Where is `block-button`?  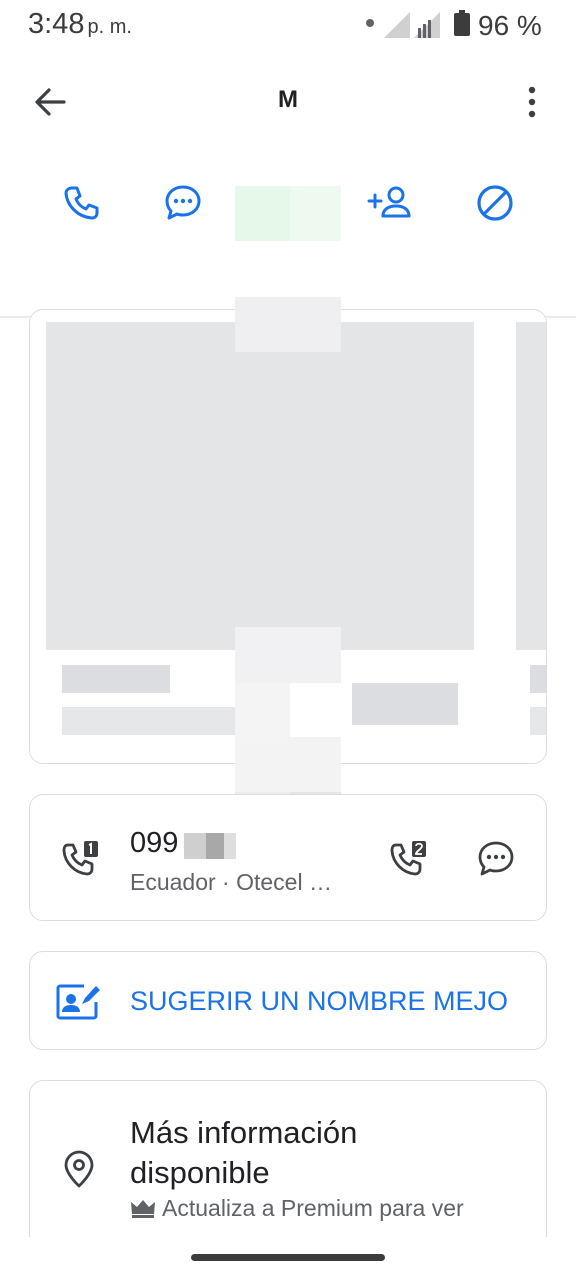
block-button is located at coordinates (495, 203).